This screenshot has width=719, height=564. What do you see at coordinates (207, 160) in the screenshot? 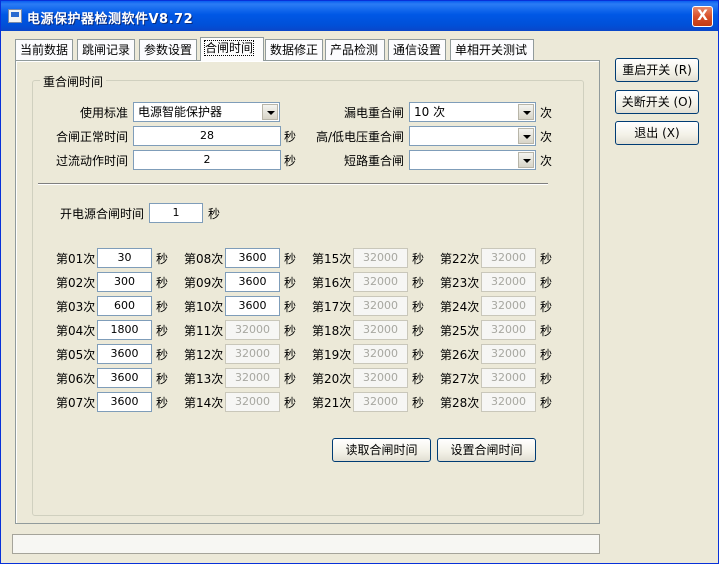
I see `overcurrent-time-field: 2` at bounding box center [207, 160].